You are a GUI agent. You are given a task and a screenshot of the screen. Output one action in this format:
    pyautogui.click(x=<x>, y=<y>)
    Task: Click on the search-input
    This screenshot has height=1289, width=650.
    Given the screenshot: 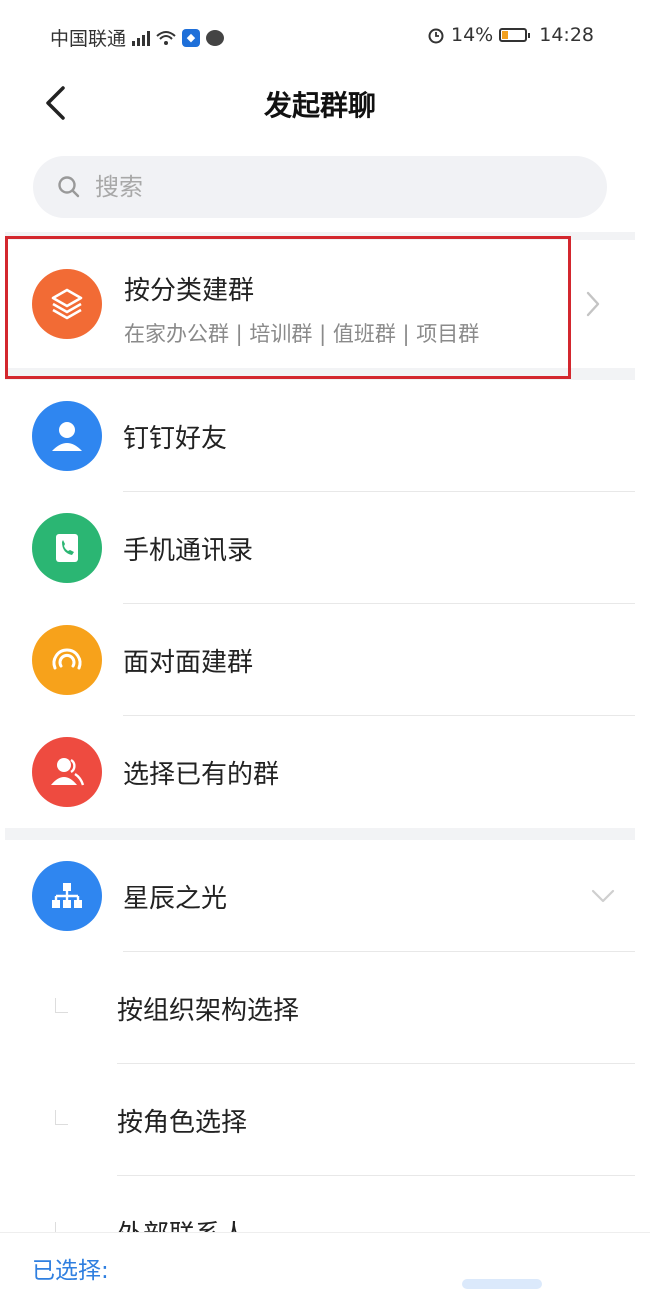 What is the action you would take?
    pyautogui.click(x=325, y=187)
    